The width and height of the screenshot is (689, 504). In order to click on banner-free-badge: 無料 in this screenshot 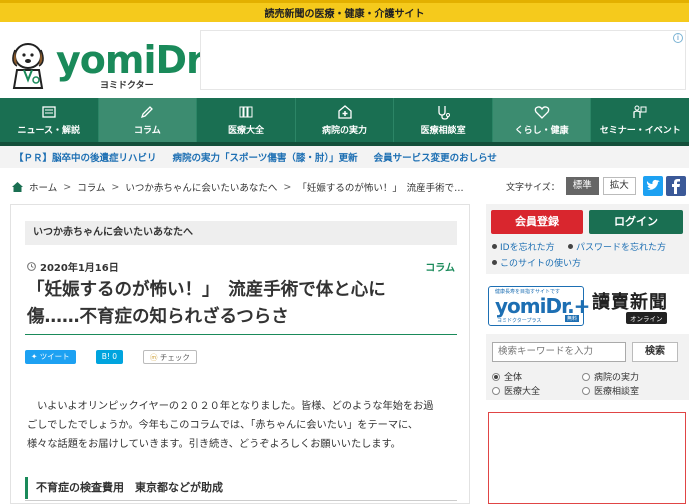, I will do `click(571, 318)`.